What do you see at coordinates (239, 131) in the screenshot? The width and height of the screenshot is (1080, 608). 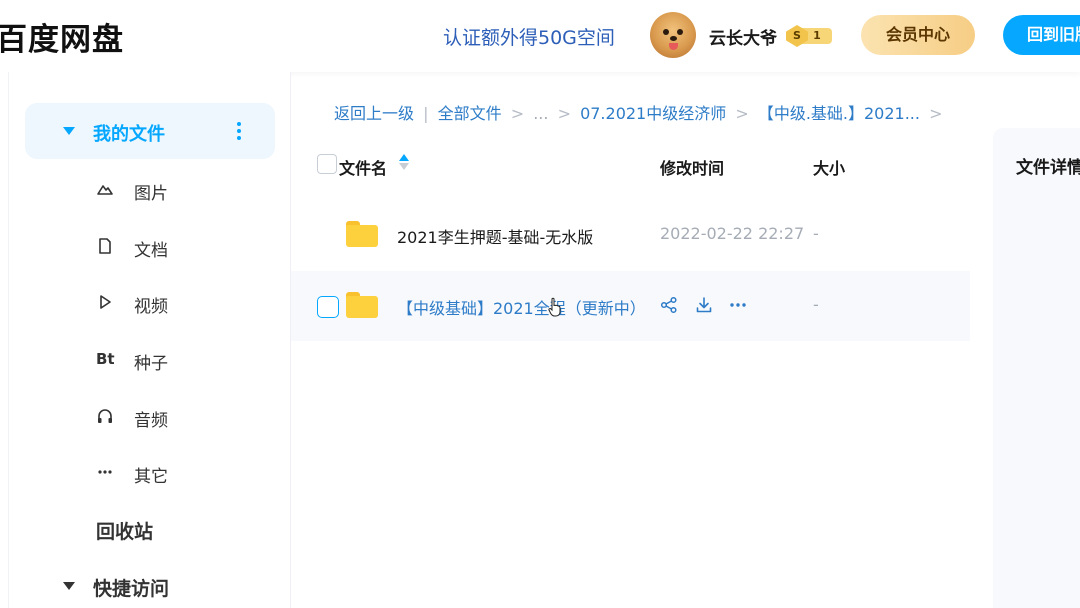 I see `more-options-icon` at bounding box center [239, 131].